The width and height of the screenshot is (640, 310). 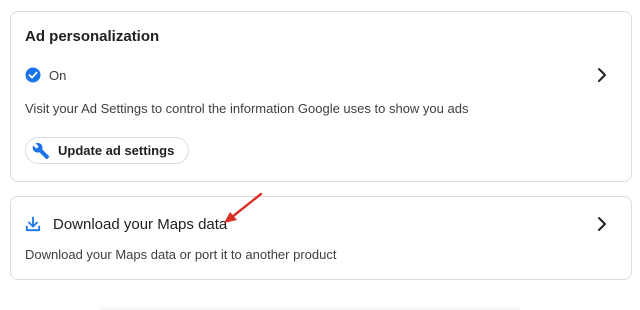 What do you see at coordinates (243, 207) in the screenshot?
I see `red-arrow-annotation` at bounding box center [243, 207].